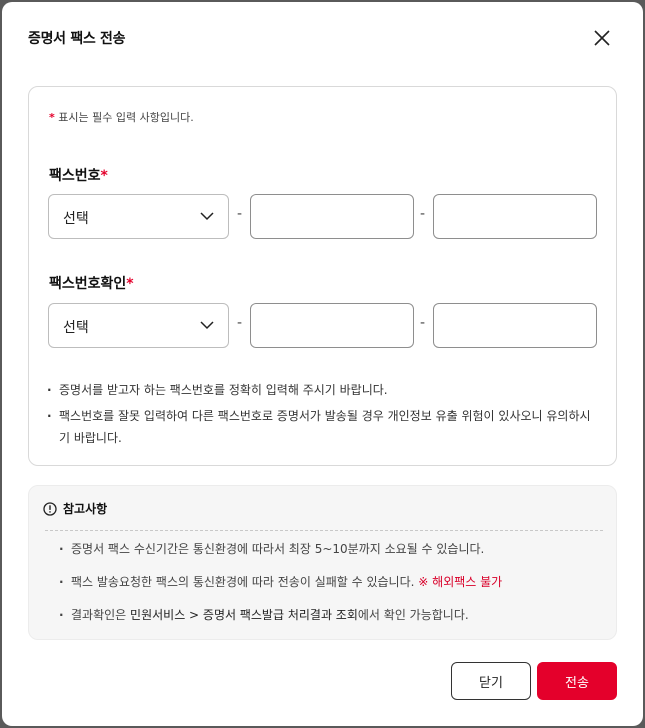  Describe the element at coordinates (50, 508) in the screenshot. I see `info-icon` at that location.